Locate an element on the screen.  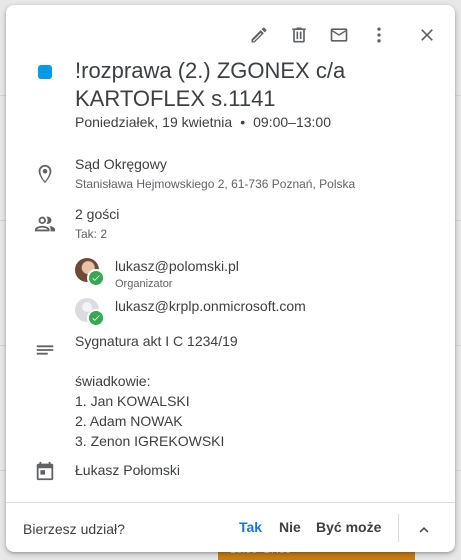
event-datetime: Poniedziałek, 19 kwietnia • 09:00–13:00 is located at coordinates (203, 122).